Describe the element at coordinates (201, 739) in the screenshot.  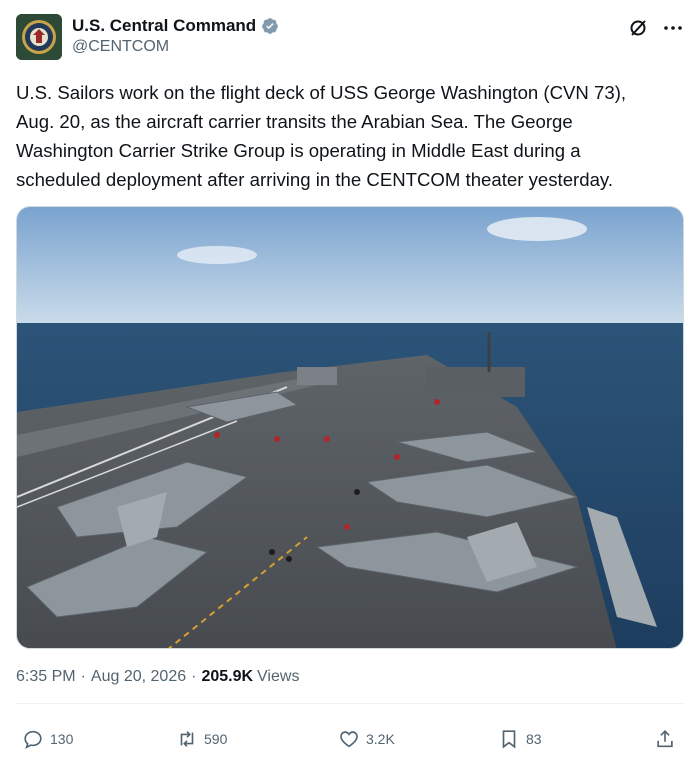
I see `repost-button: 590` at that location.